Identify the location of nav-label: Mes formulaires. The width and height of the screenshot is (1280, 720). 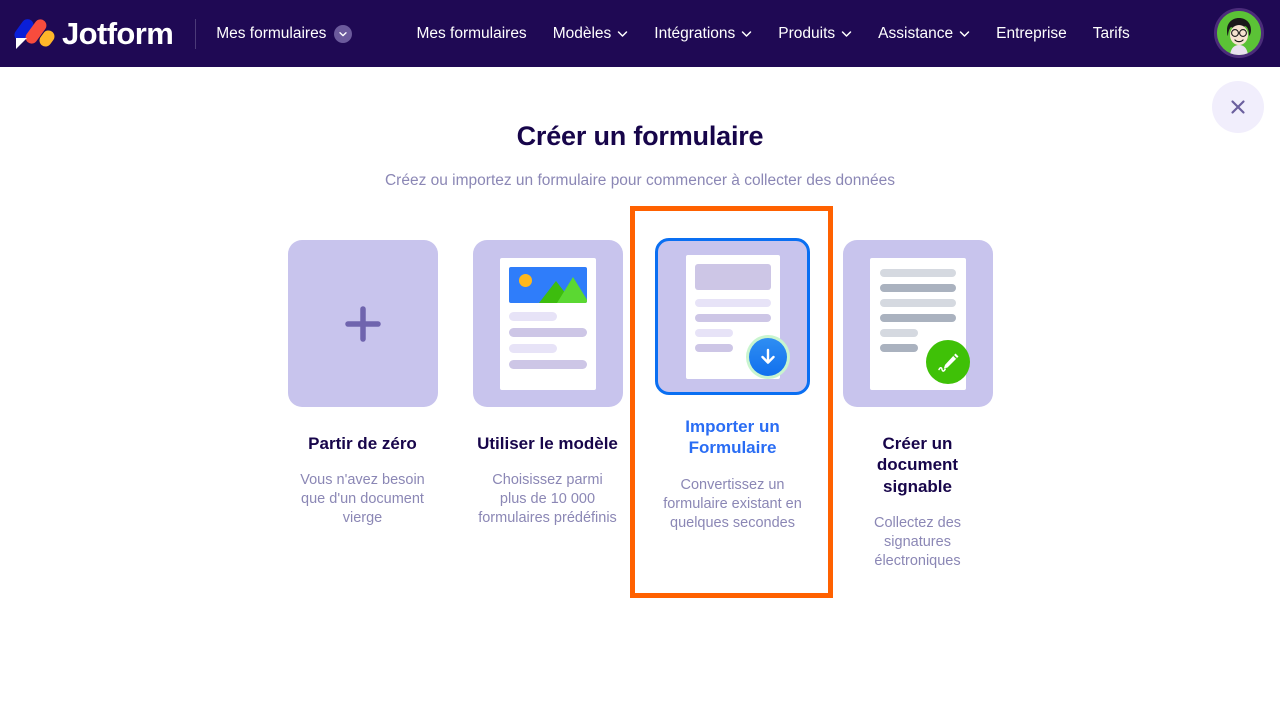
(471, 33).